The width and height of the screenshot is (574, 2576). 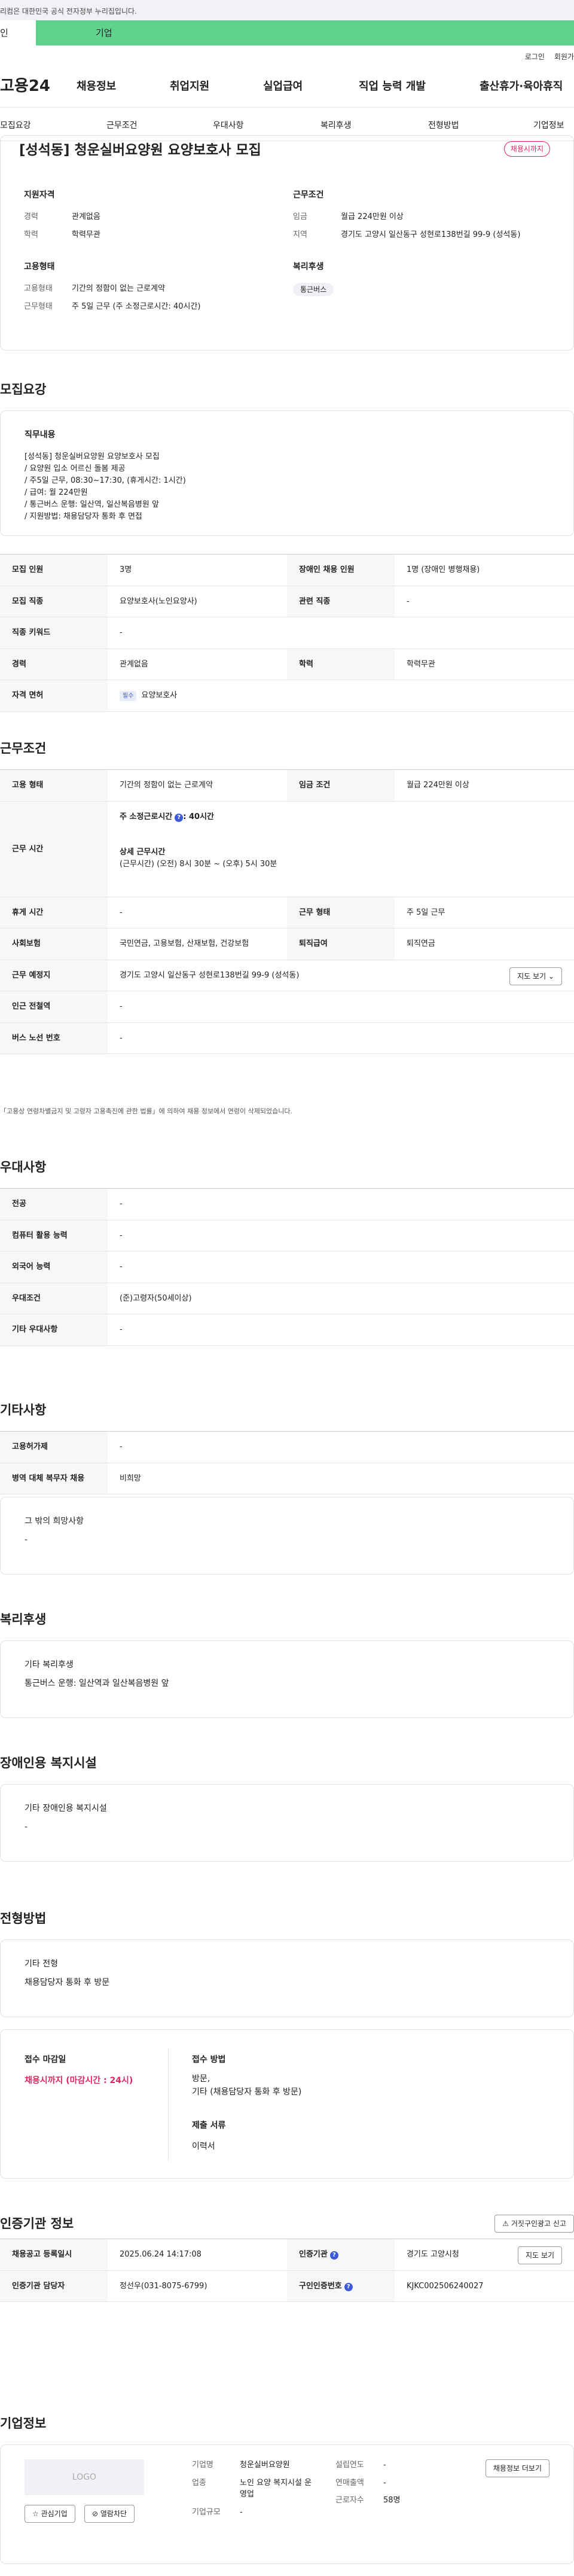 What do you see at coordinates (23, 389) in the screenshot?
I see `recruit-title: 모집요강` at bounding box center [23, 389].